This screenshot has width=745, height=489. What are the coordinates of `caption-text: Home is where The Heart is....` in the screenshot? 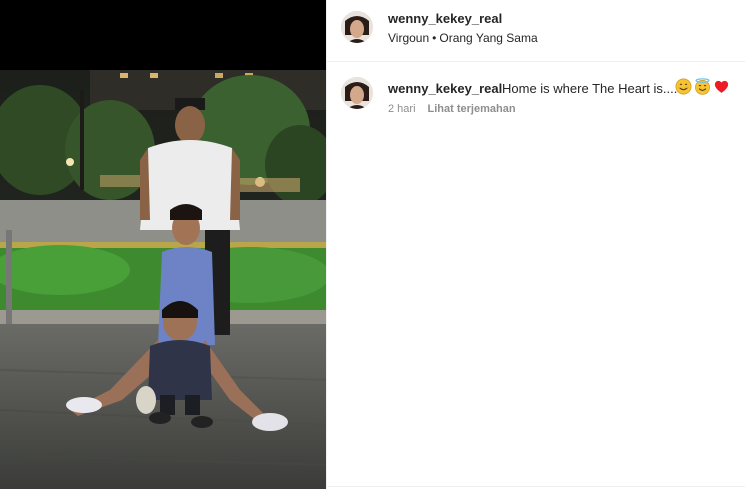 It's located at (590, 88).